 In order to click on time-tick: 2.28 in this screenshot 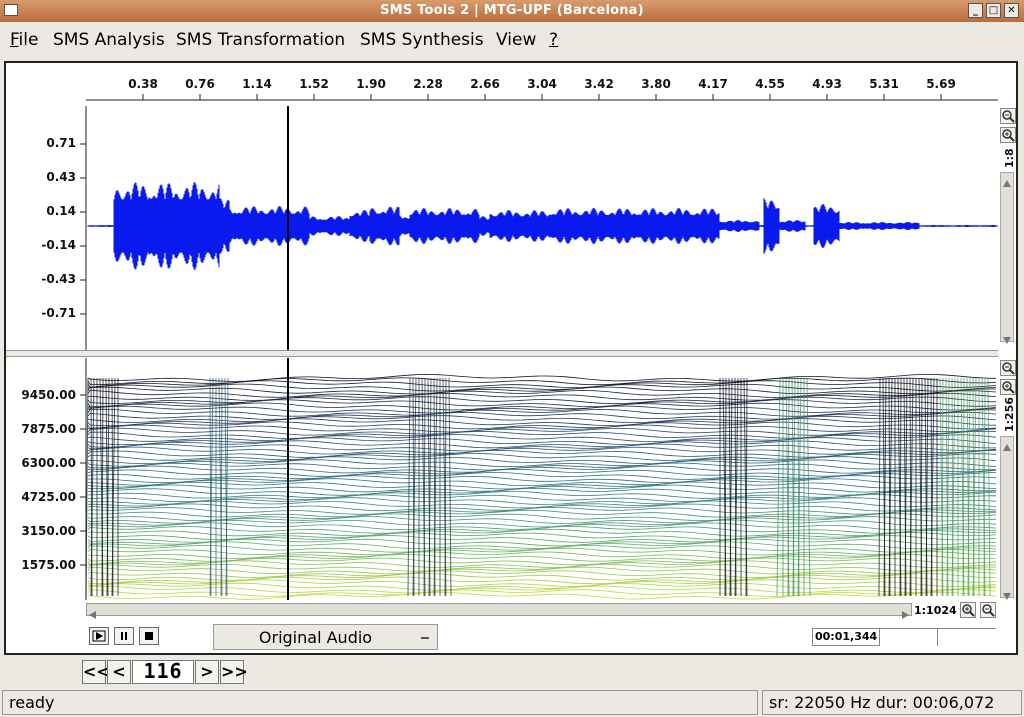, I will do `click(428, 84)`.